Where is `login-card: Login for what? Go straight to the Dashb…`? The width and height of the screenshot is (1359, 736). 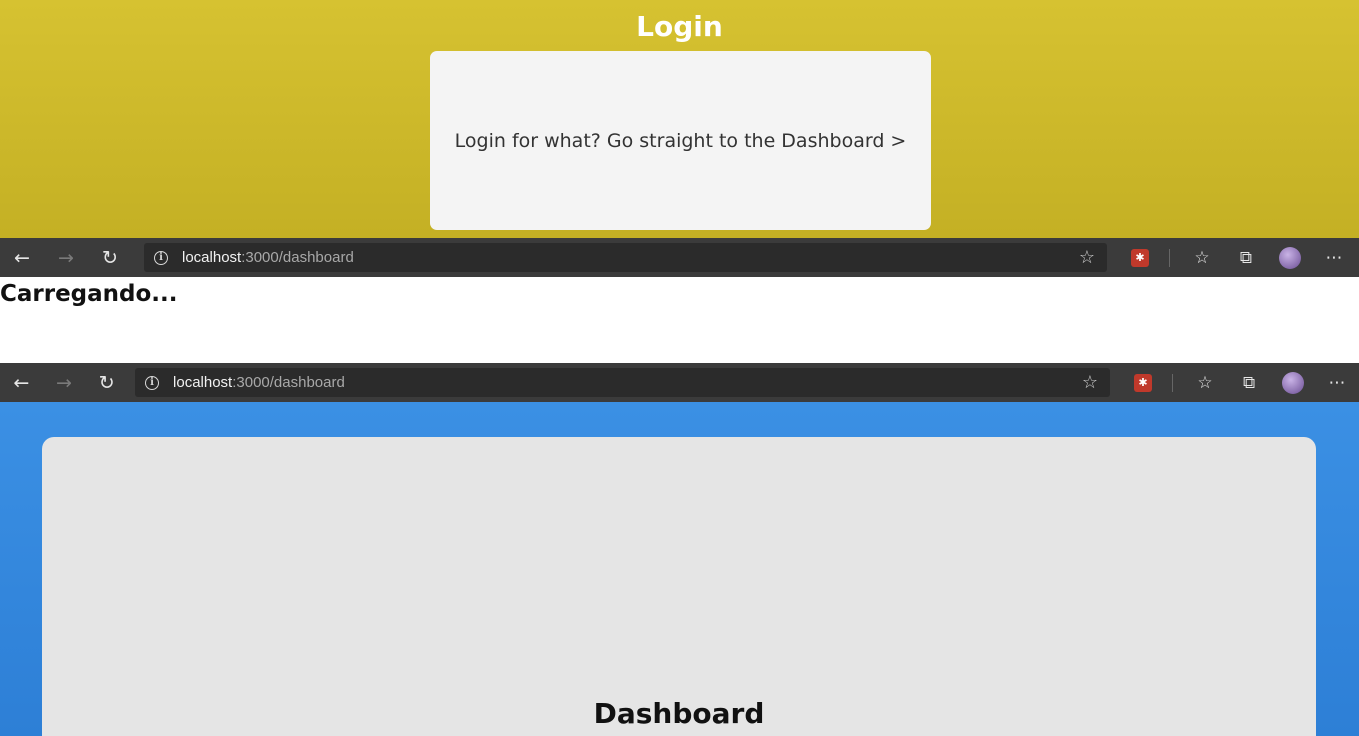 login-card: Login for what? Go straight to the Dashb… is located at coordinates (680, 140).